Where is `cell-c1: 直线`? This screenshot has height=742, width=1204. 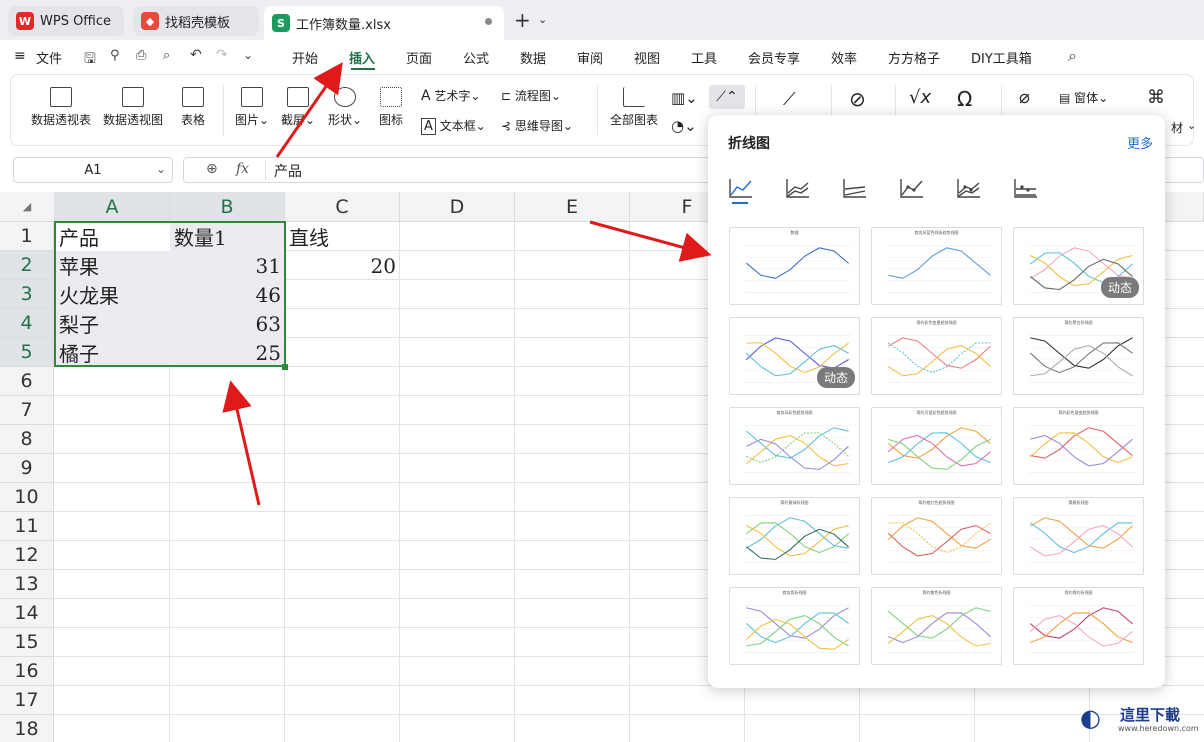
cell-c1: 直线 is located at coordinates (342, 236).